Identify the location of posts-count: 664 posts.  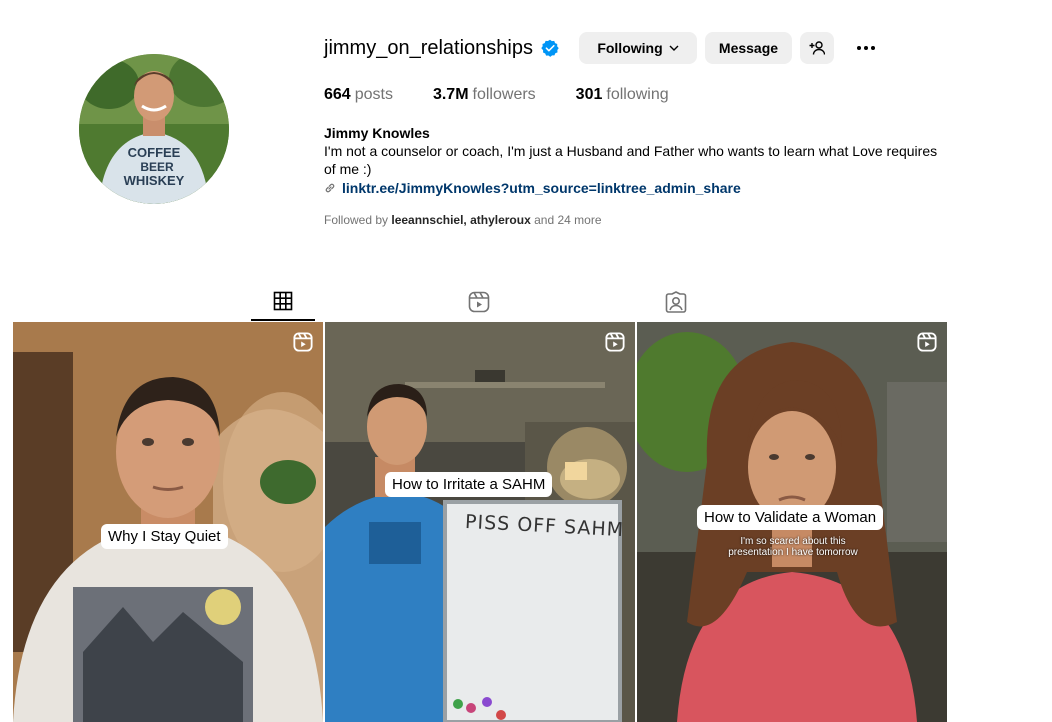
(358, 95).